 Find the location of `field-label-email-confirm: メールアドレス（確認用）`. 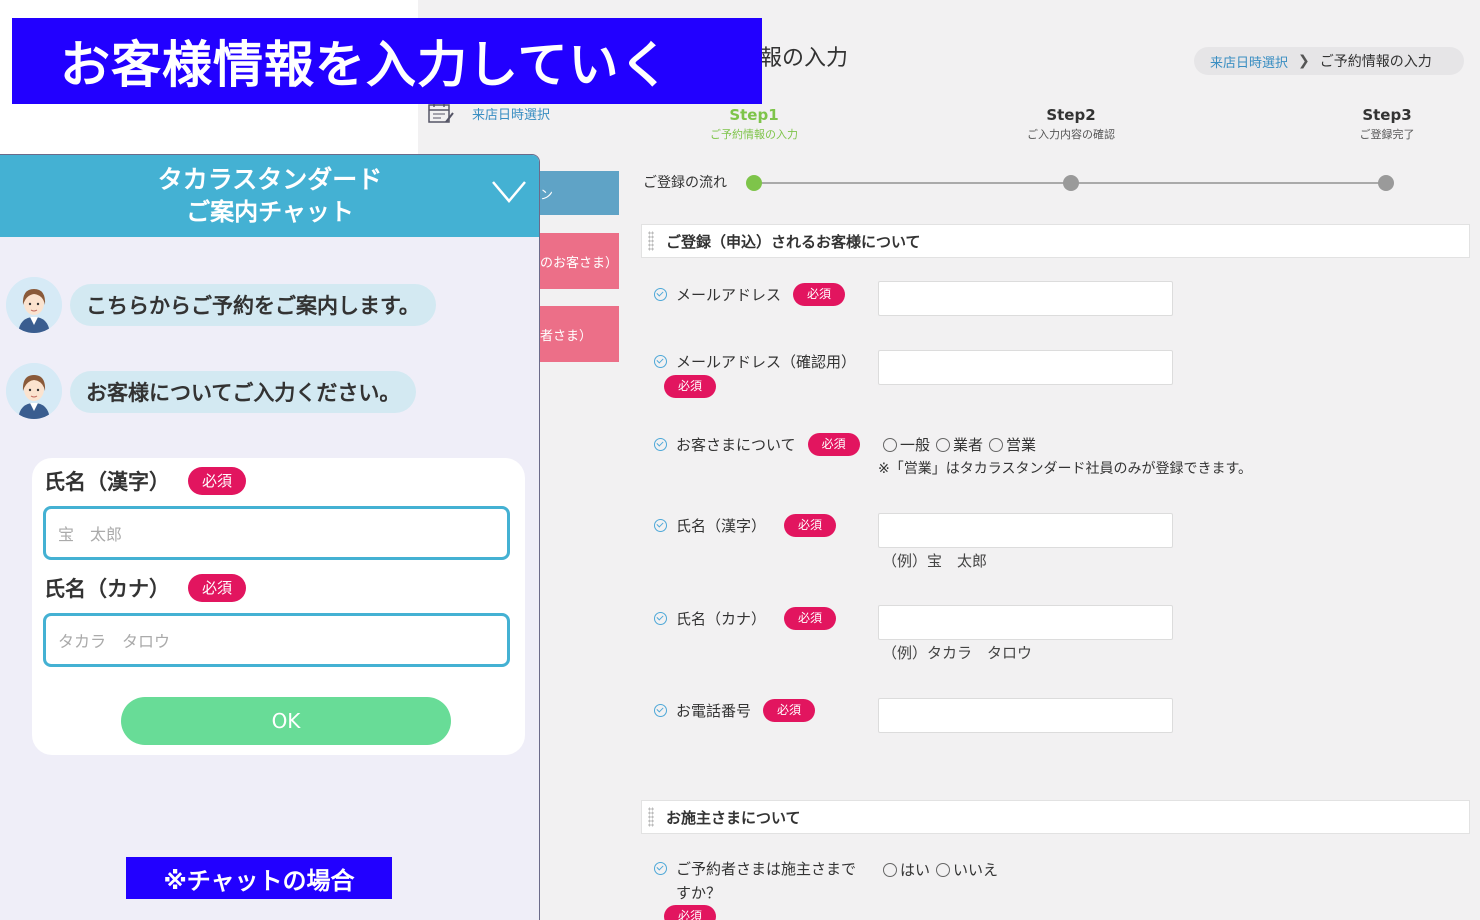

field-label-email-confirm: メールアドレス（確認用） is located at coordinates (755, 361).